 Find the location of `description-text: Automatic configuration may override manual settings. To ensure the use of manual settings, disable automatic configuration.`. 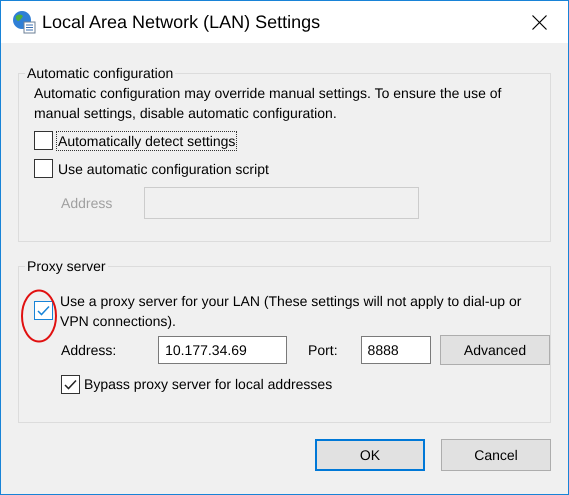

description-text: Automatic configuration may override manual settings. To ensure the use of manual settings, disable automatic configuration. is located at coordinates (268, 103).